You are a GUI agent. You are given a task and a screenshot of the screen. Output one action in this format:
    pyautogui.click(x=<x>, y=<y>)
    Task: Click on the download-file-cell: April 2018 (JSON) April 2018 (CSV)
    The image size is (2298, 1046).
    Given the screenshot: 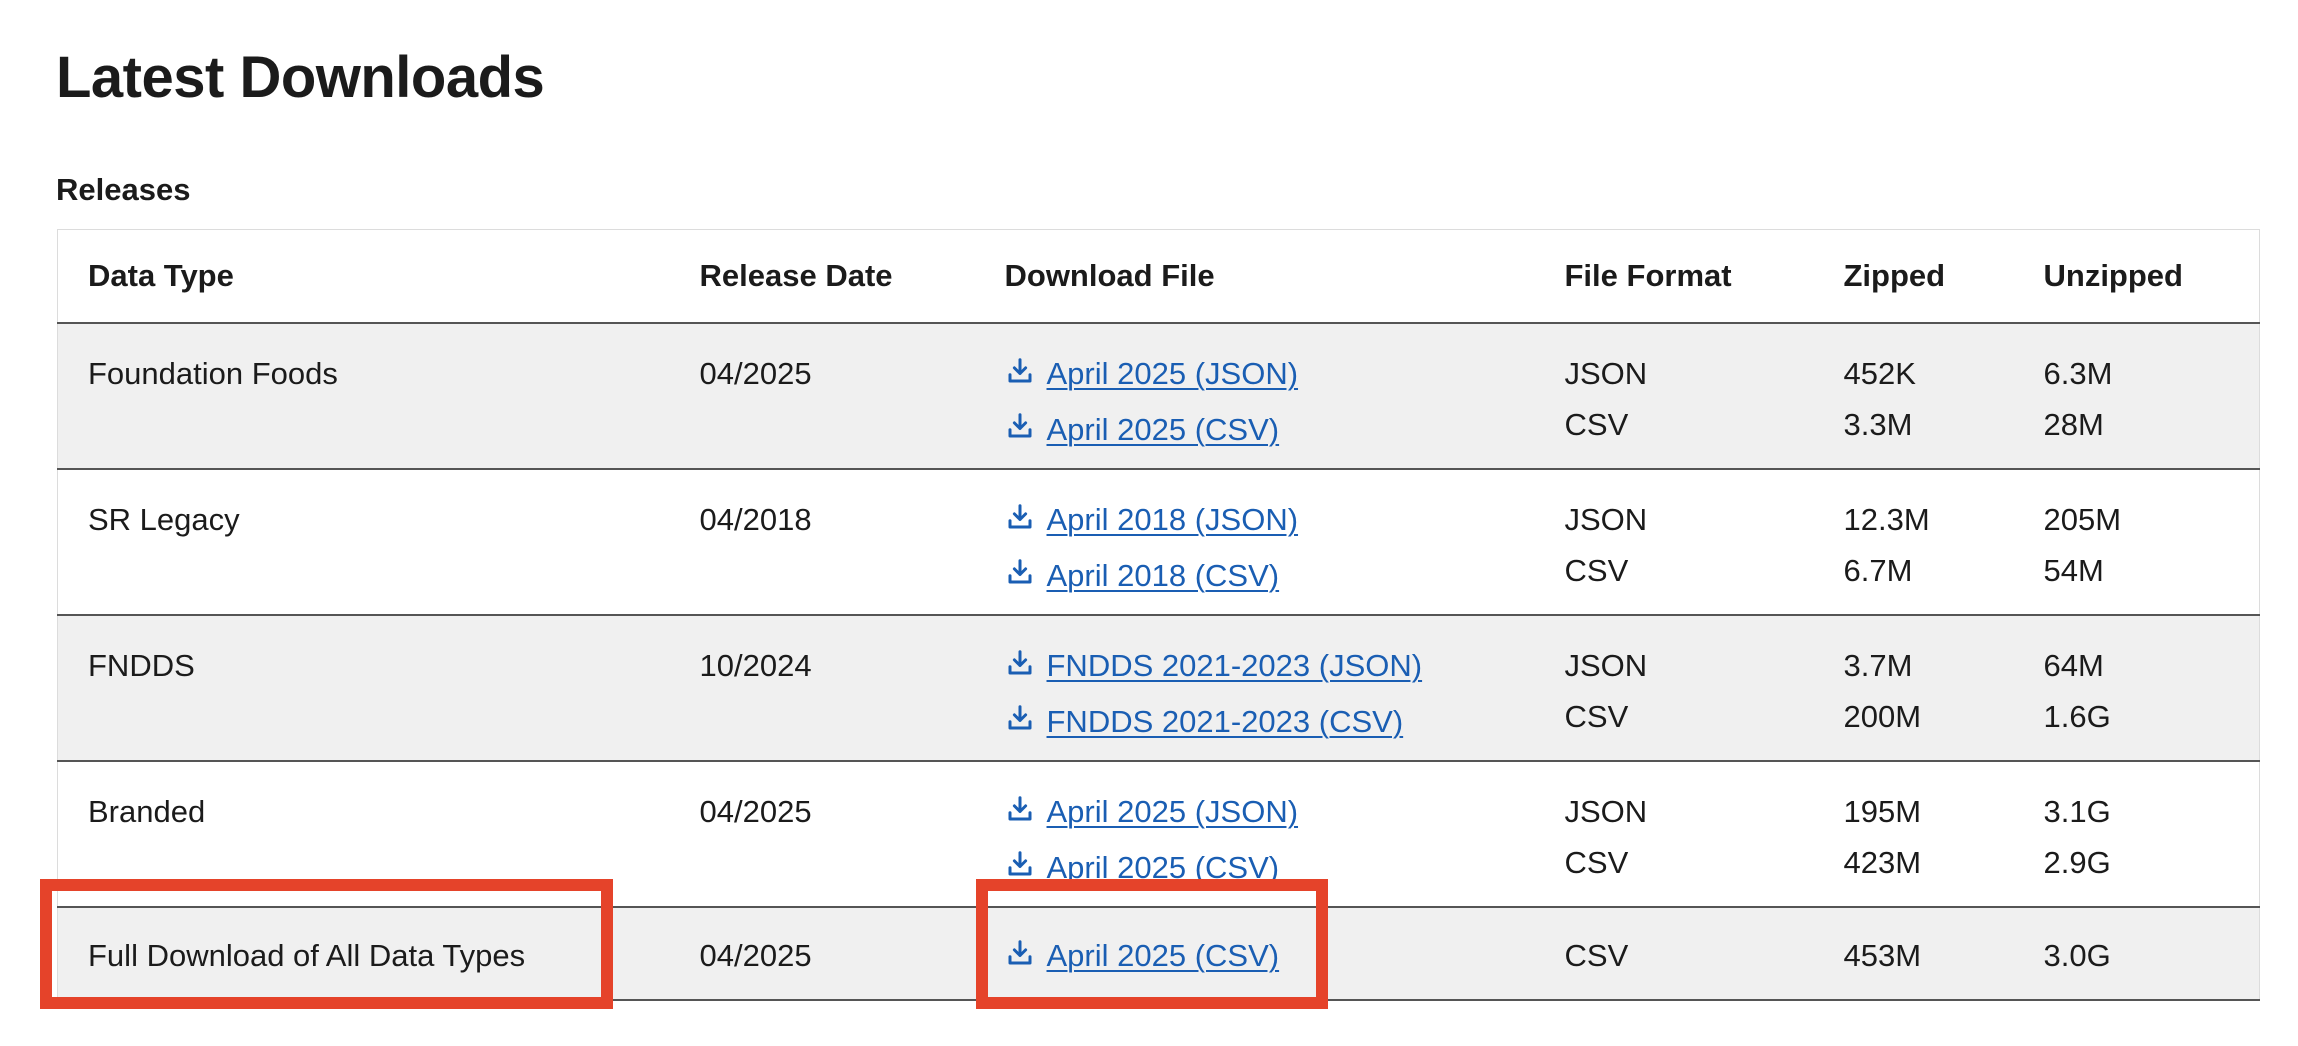 What is the action you would take?
    pyautogui.click(x=1254, y=542)
    